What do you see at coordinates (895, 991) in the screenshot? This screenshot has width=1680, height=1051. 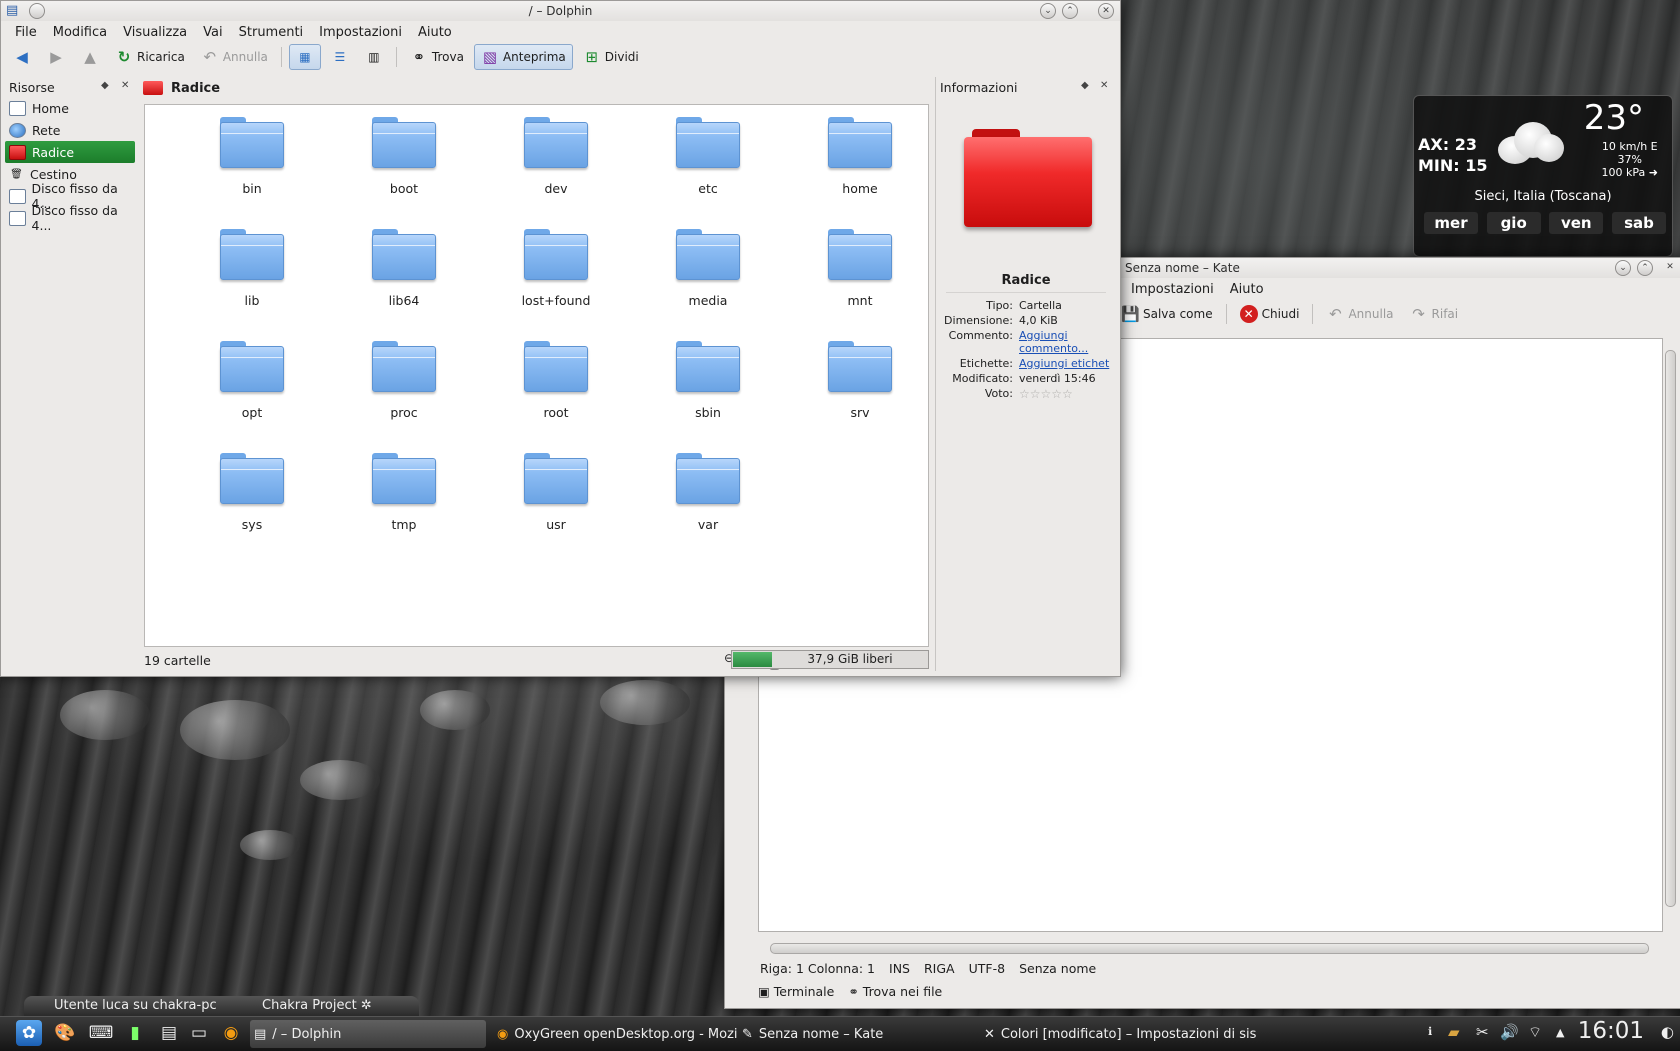 I see `find-in-files-tab: ⚭ Trova nei file` at bounding box center [895, 991].